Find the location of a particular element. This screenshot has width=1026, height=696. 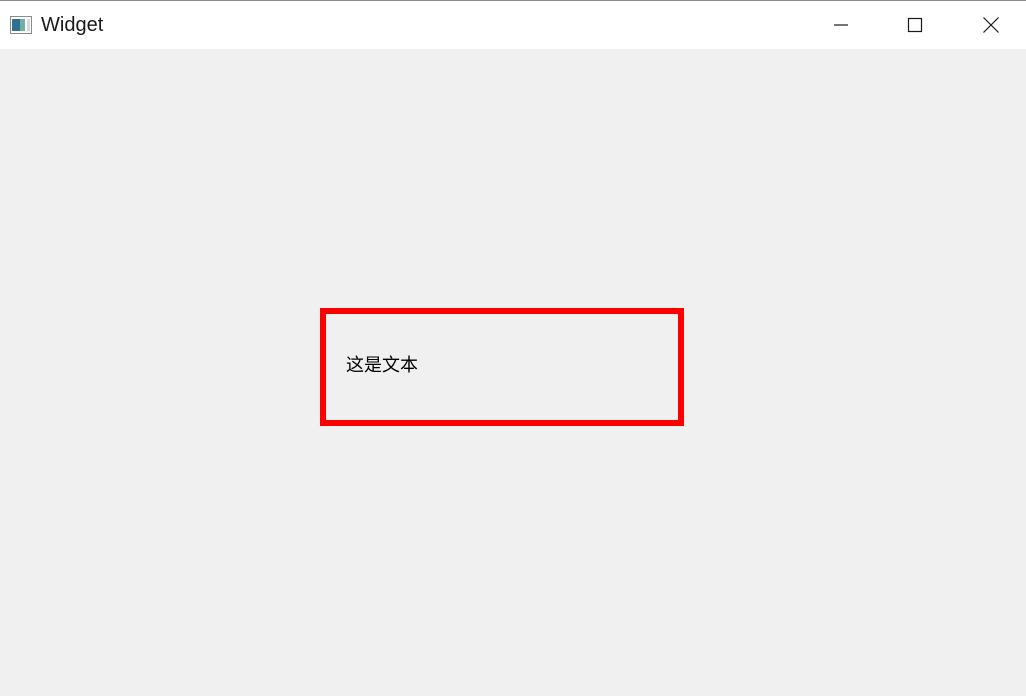

text-label-frame: 这是文本 is located at coordinates (502, 367).